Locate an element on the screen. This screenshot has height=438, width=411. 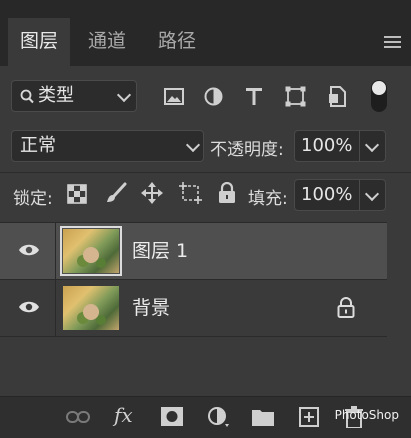
blend-mode-value: 正常 is located at coordinates (38, 145).